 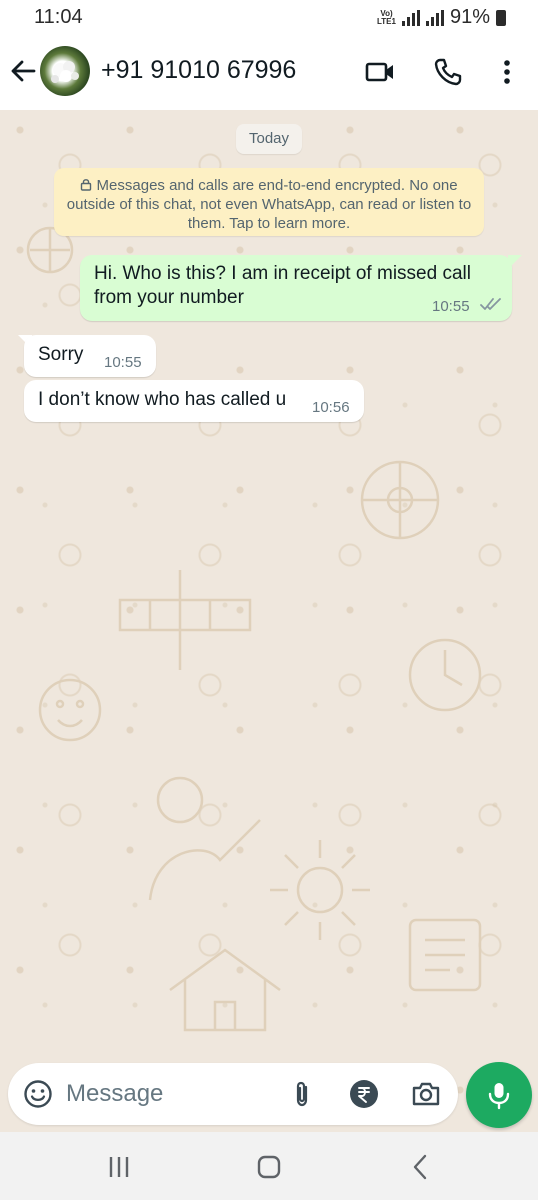 I want to click on status-bar: 11:04 Vo) LTE1 91%, so click(x=269, y=17).